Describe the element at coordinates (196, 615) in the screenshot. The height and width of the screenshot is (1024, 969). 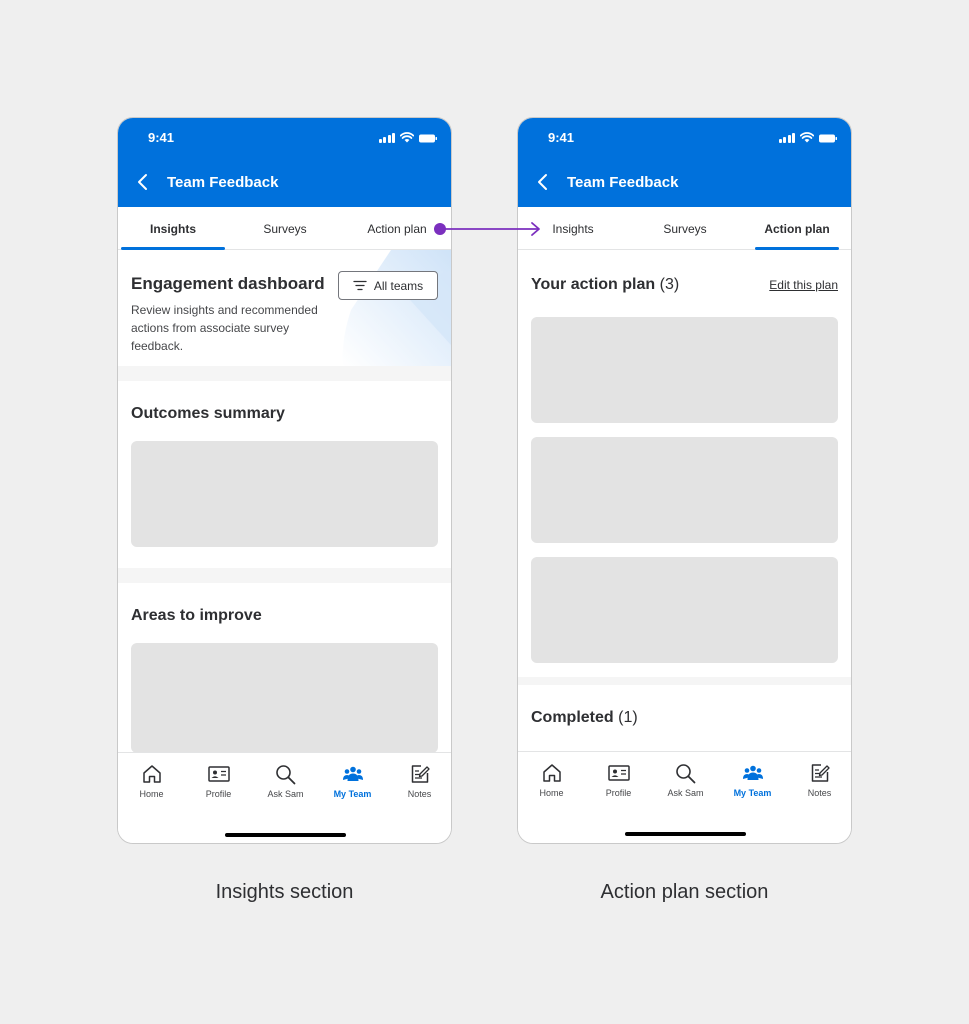
I see `areas-to-improve-title: Areas to improve` at that location.